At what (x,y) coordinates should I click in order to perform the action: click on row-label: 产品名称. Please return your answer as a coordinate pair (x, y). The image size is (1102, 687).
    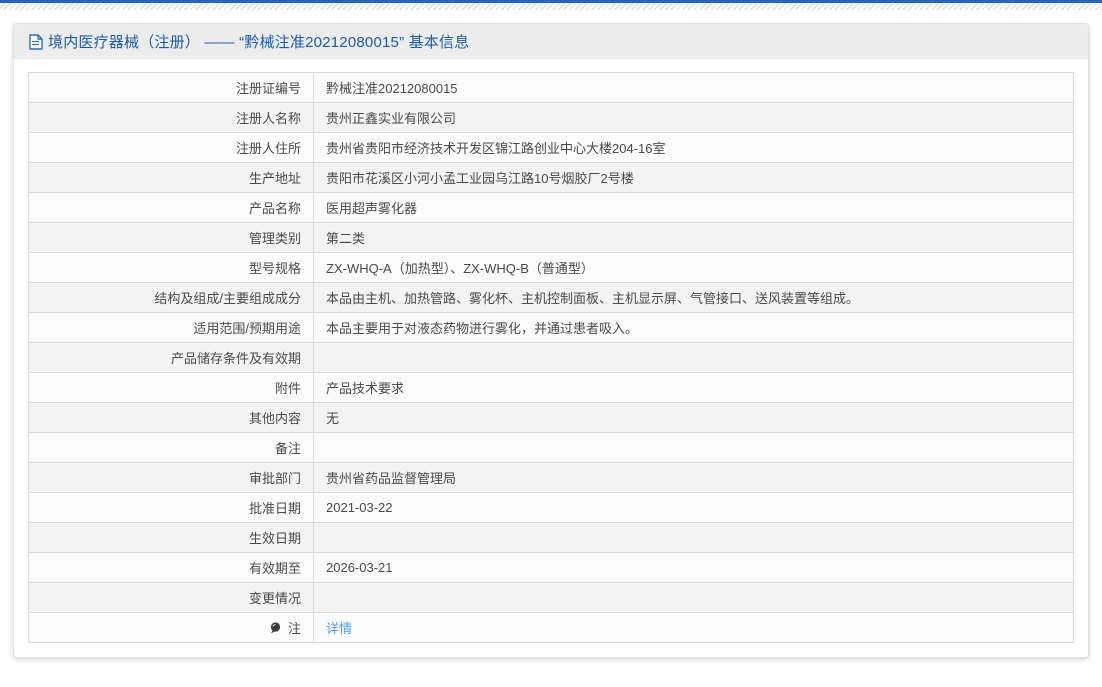
    Looking at the image, I should click on (274, 208).